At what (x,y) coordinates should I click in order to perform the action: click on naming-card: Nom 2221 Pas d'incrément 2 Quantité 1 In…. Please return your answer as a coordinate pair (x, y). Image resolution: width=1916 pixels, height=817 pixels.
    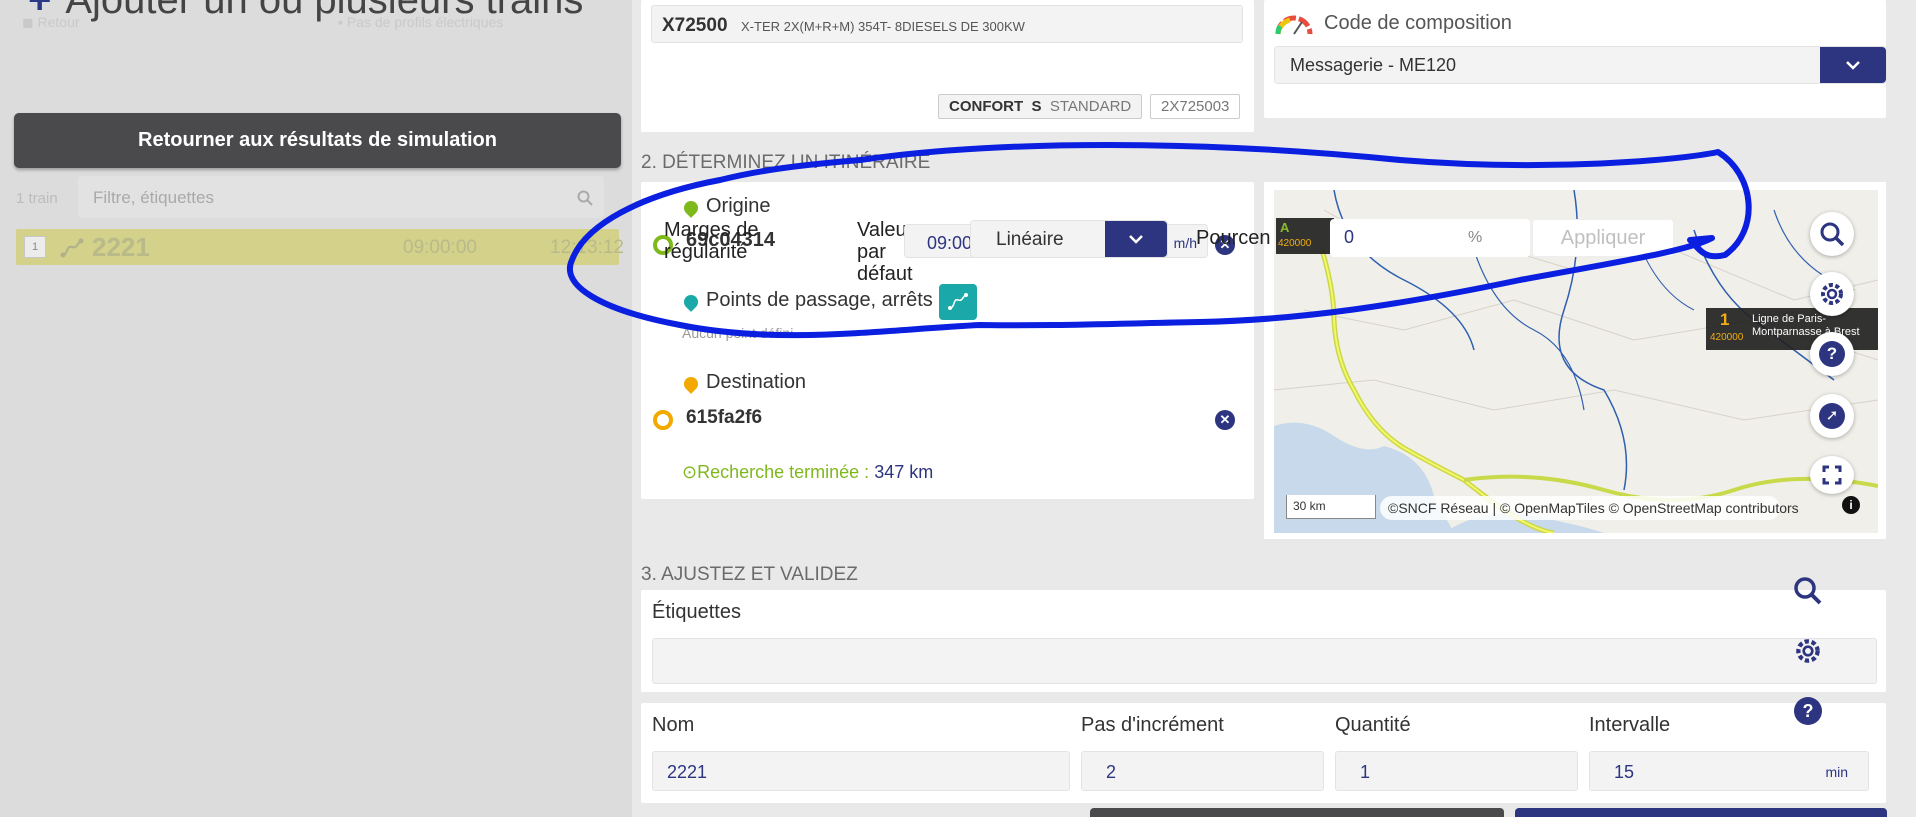
    Looking at the image, I should click on (1263, 753).